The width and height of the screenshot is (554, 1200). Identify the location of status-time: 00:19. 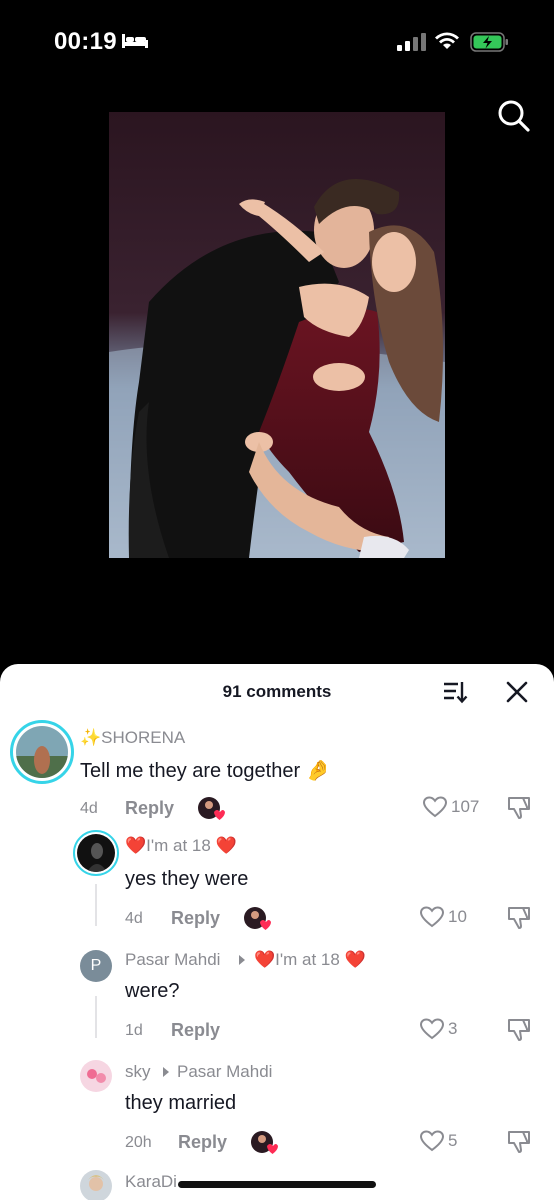
(85, 41).